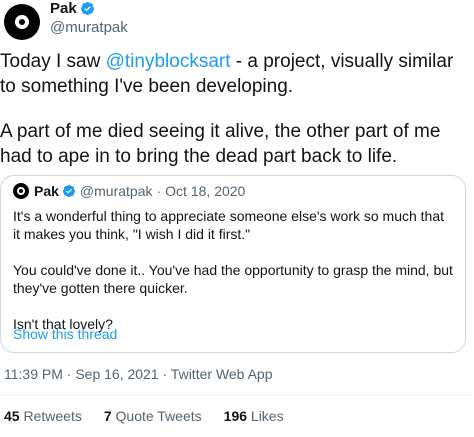  Describe the element at coordinates (53, 61) in the screenshot. I see `tweet-text-prefix: Today I saw` at that location.